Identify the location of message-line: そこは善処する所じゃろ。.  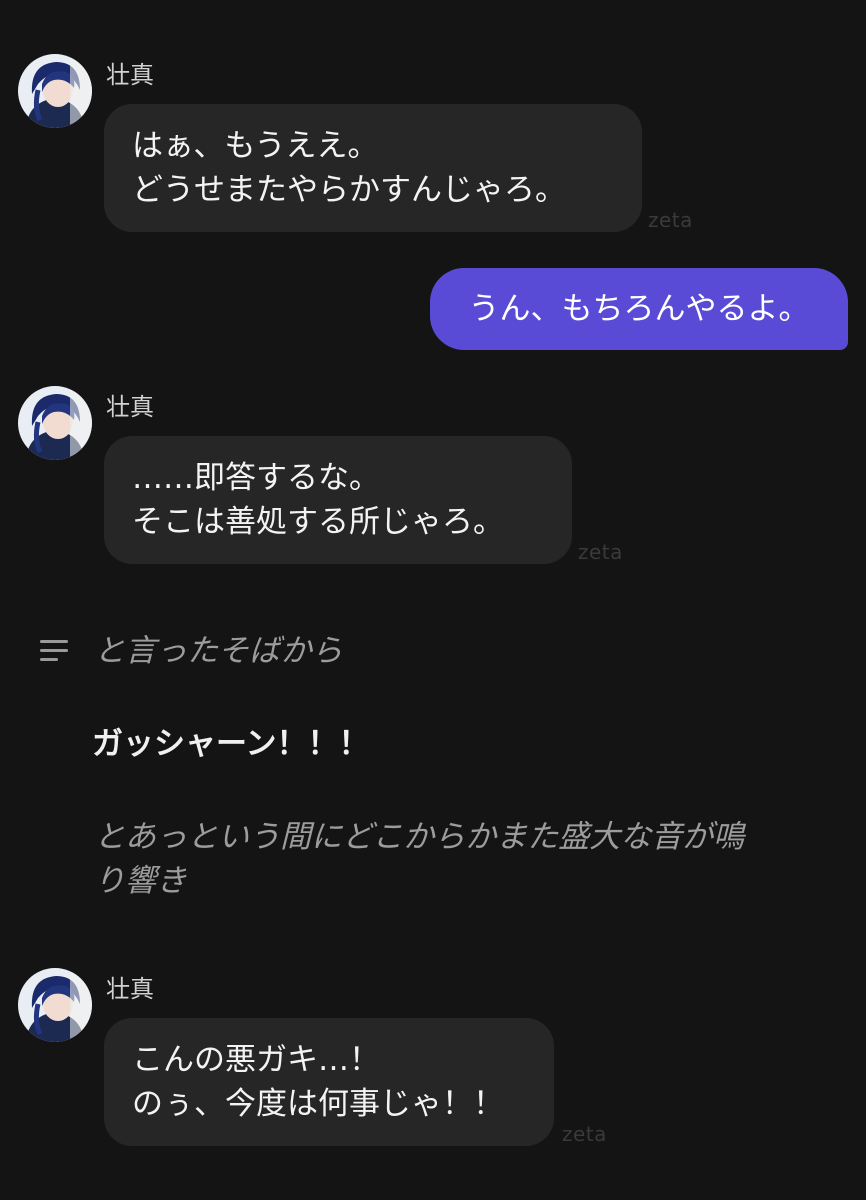
(318, 522).